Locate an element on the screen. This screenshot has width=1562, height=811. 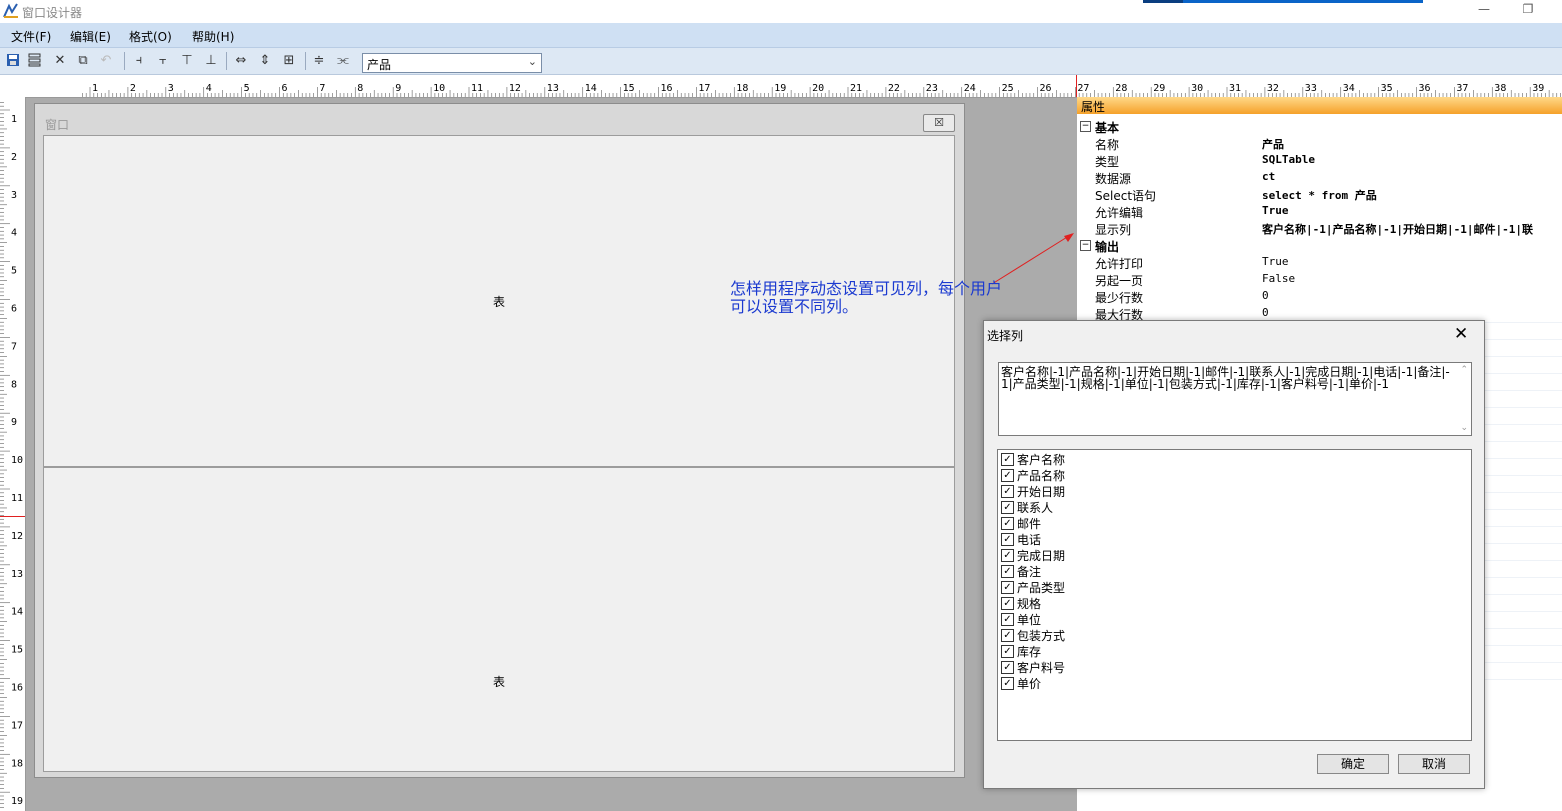
column-checkbox-label: 完成日期 is located at coordinates (1041, 555).